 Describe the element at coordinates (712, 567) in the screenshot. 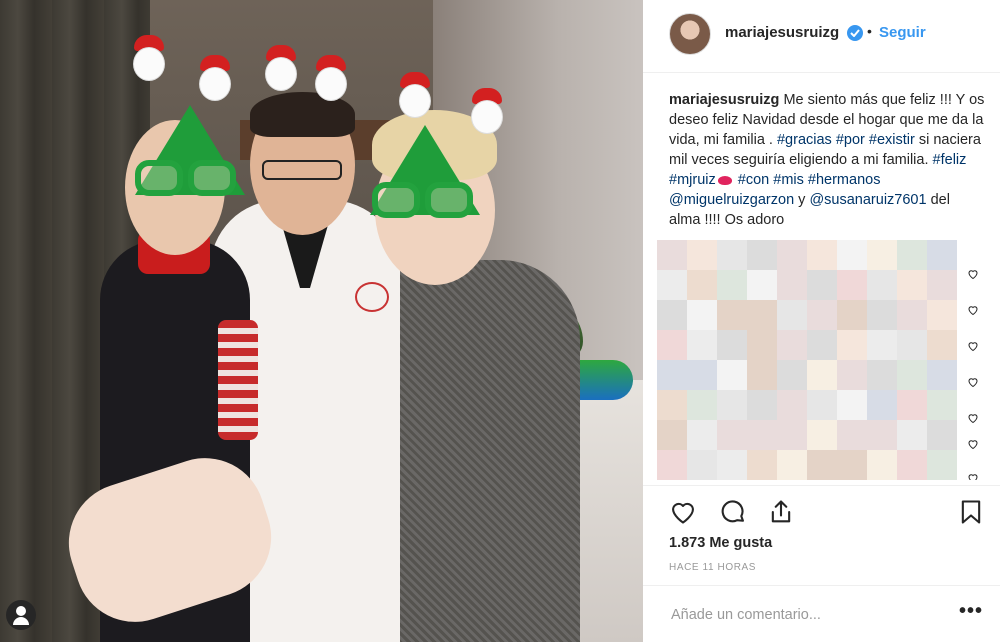

I see `post-timestamp: HACE 11 HORAS` at that location.